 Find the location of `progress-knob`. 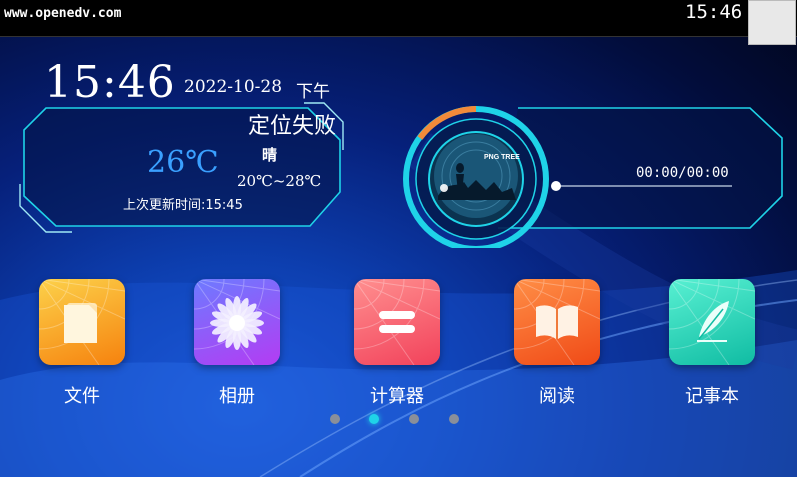

progress-knob is located at coordinates (556, 186).